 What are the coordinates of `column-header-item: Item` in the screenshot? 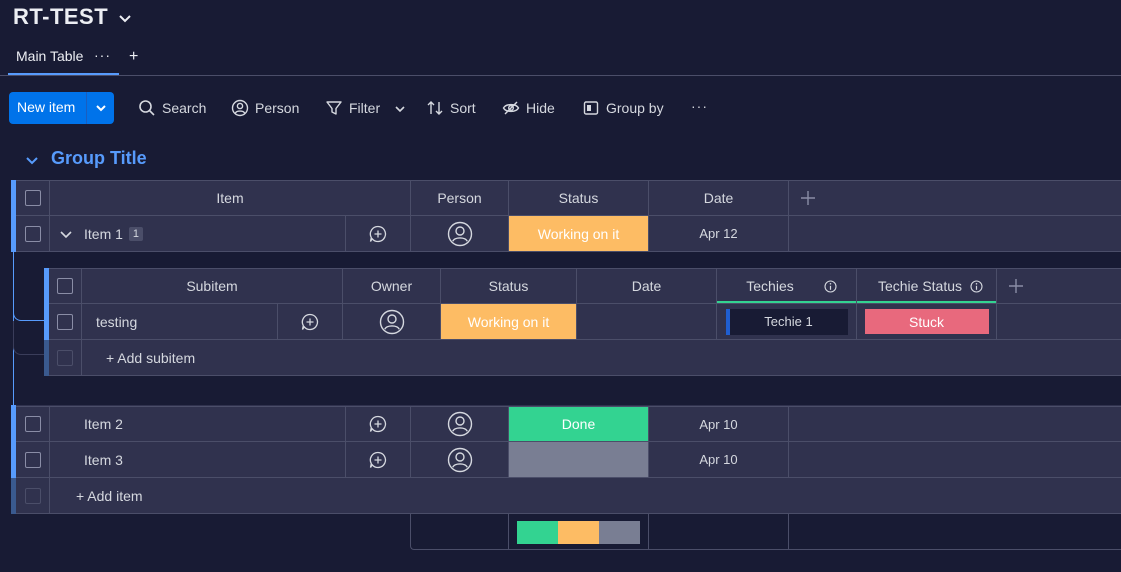 It's located at (230, 198).